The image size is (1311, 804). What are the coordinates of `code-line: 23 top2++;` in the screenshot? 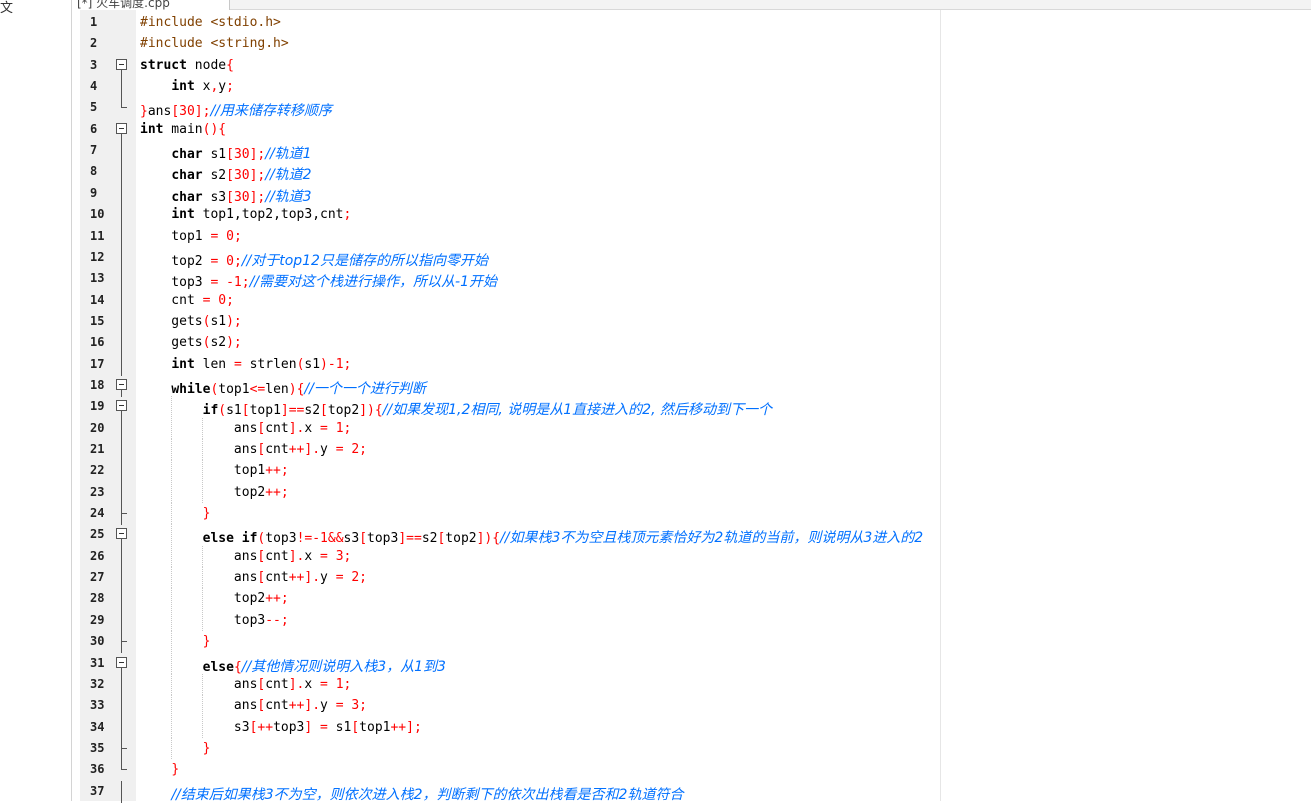 It's located at (690, 492).